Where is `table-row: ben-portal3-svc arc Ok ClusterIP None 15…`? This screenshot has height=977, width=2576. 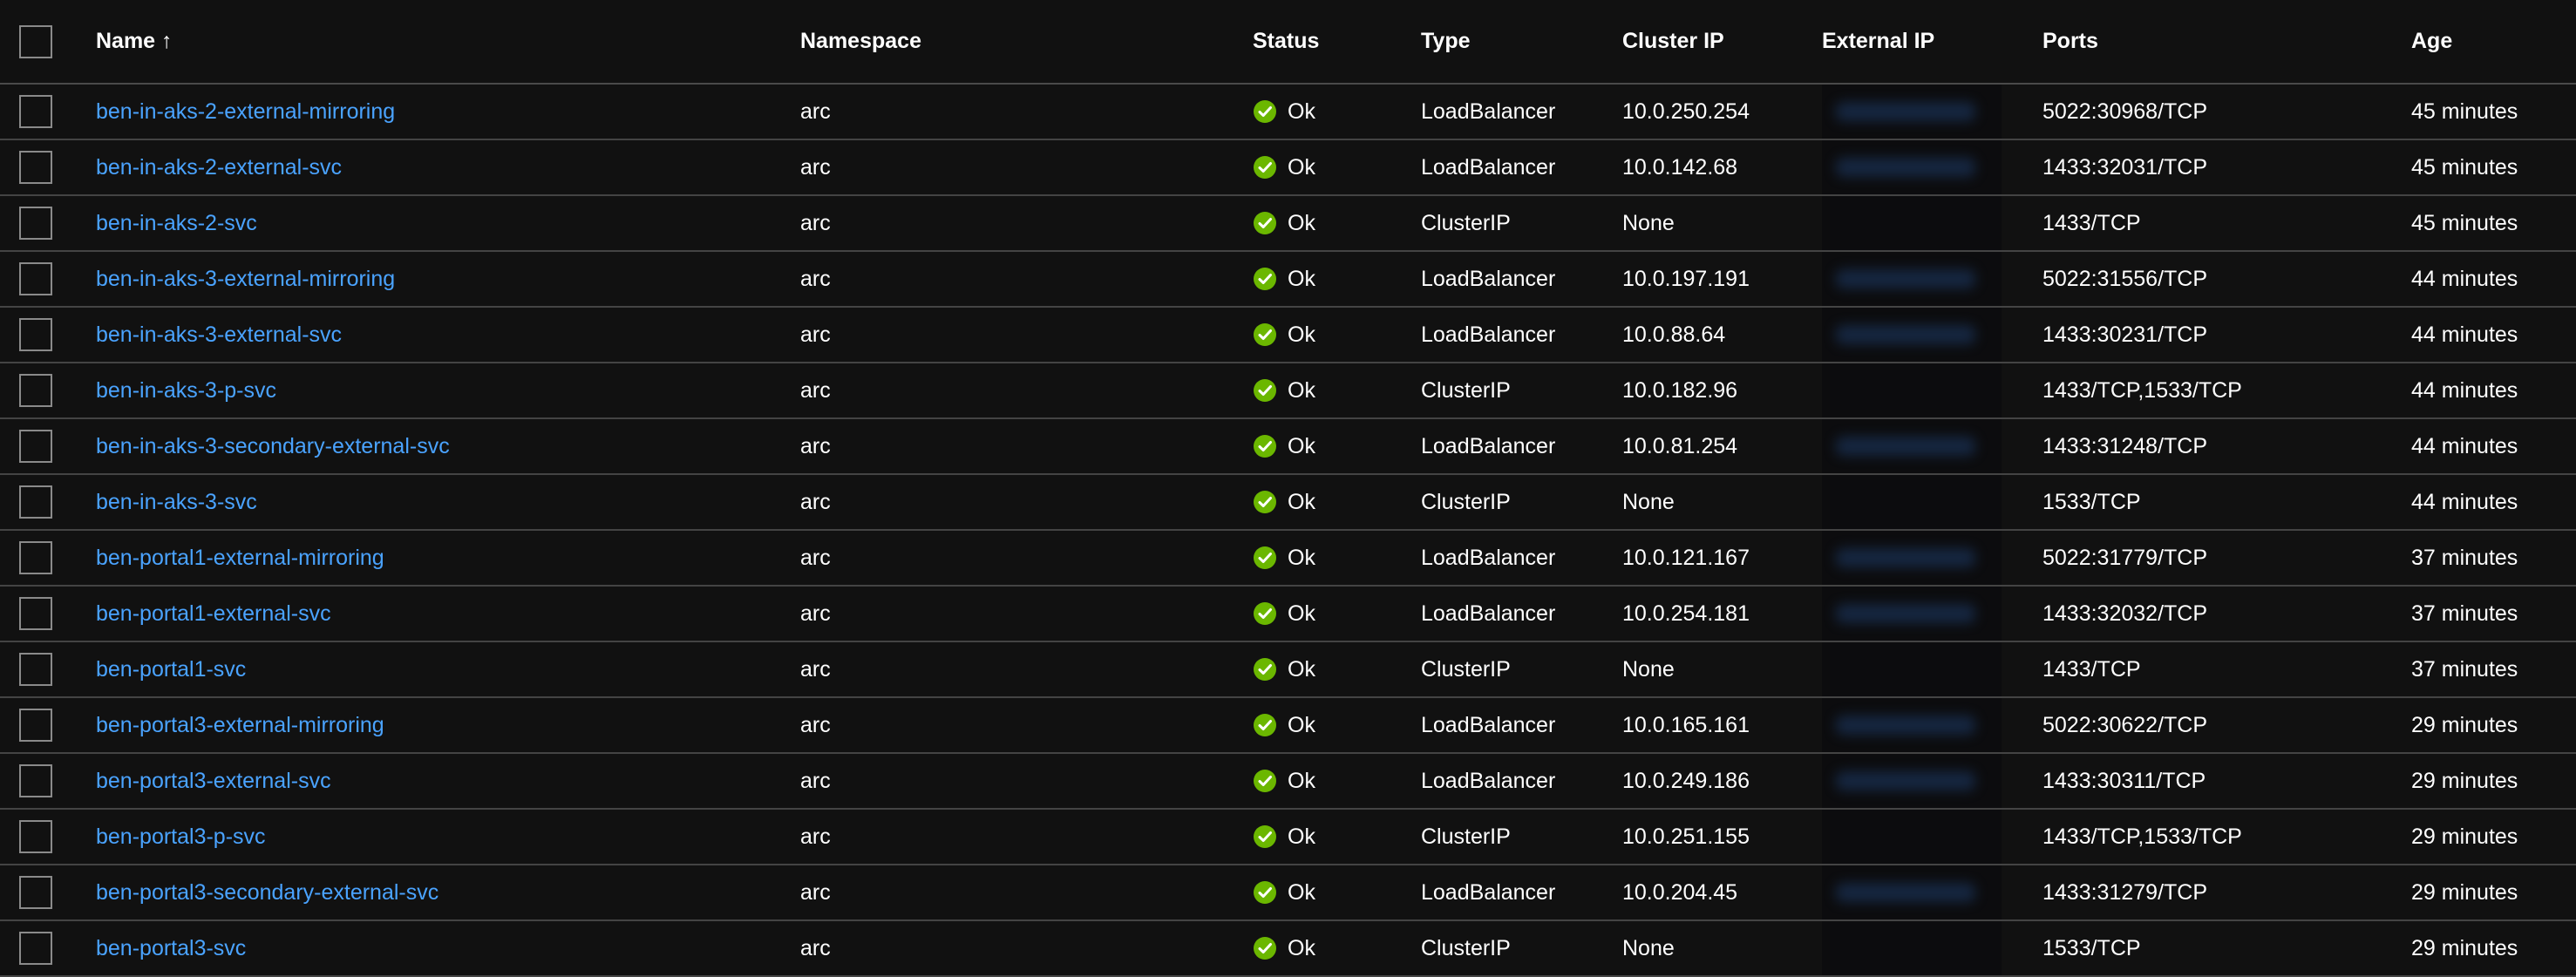
table-row: ben-portal3-svc arc Ok ClusterIP None 15… is located at coordinates (1288, 949).